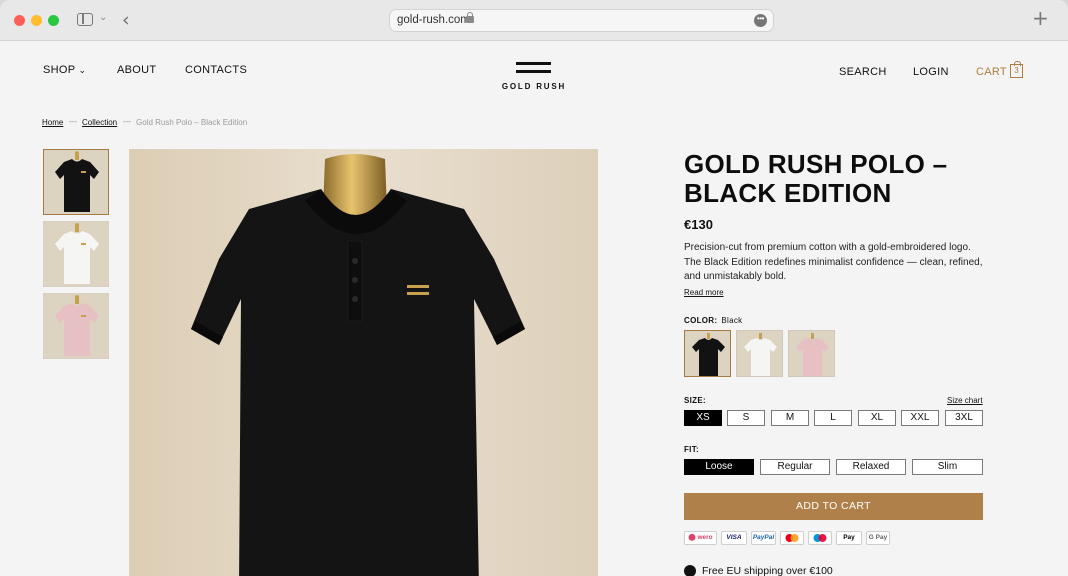  Describe the element at coordinates (216, 70) in the screenshot. I see `nav-contacts: CONTACTS` at that location.